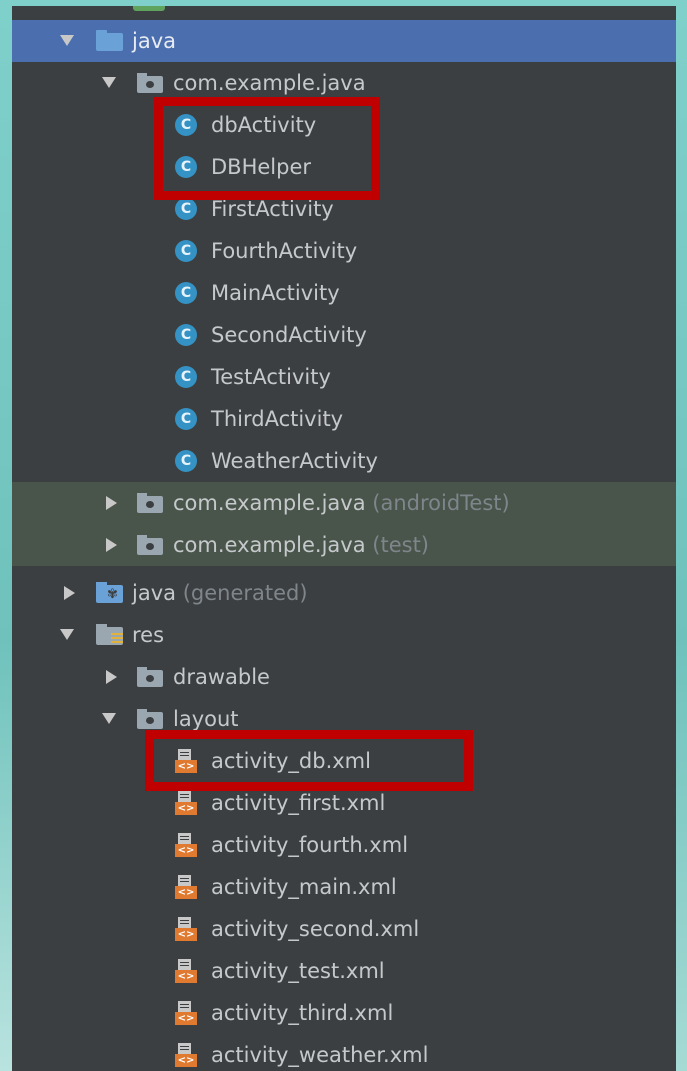 This screenshot has width=687, height=1071. Describe the element at coordinates (309, 760) in the screenshot. I see `highlight-box-layout-file` at that location.